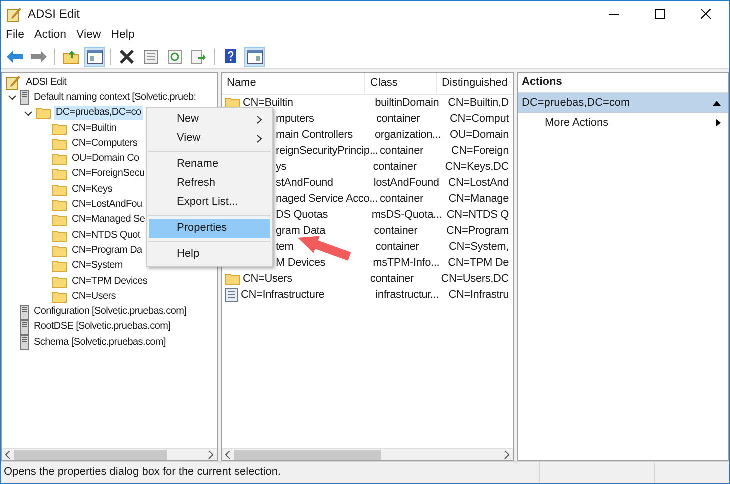 The width and height of the screenshot is (730, 484). What do you see at coordinates (478, 215) in the screenshot?
I see `distinguished-name-cell-text: CN=NTDS Q` at bounding box center [478, 215].